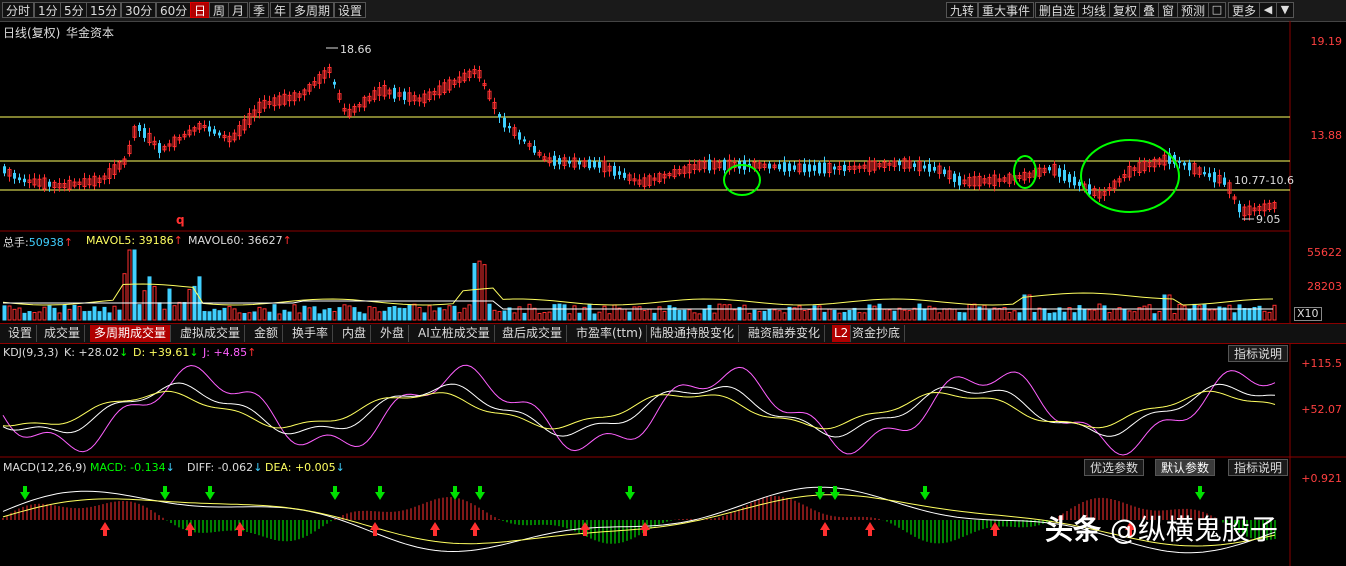  I want to click on kdj-j-value: J: +4.85↑, so click(230, 352).